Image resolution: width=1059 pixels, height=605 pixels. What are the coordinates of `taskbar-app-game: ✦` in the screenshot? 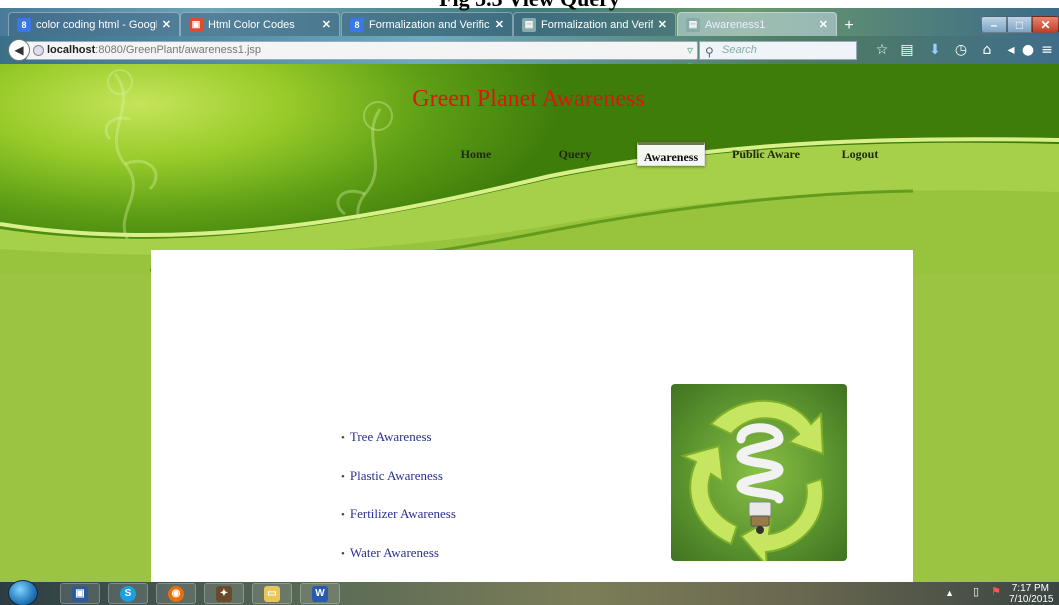 It's located at (224, 593).